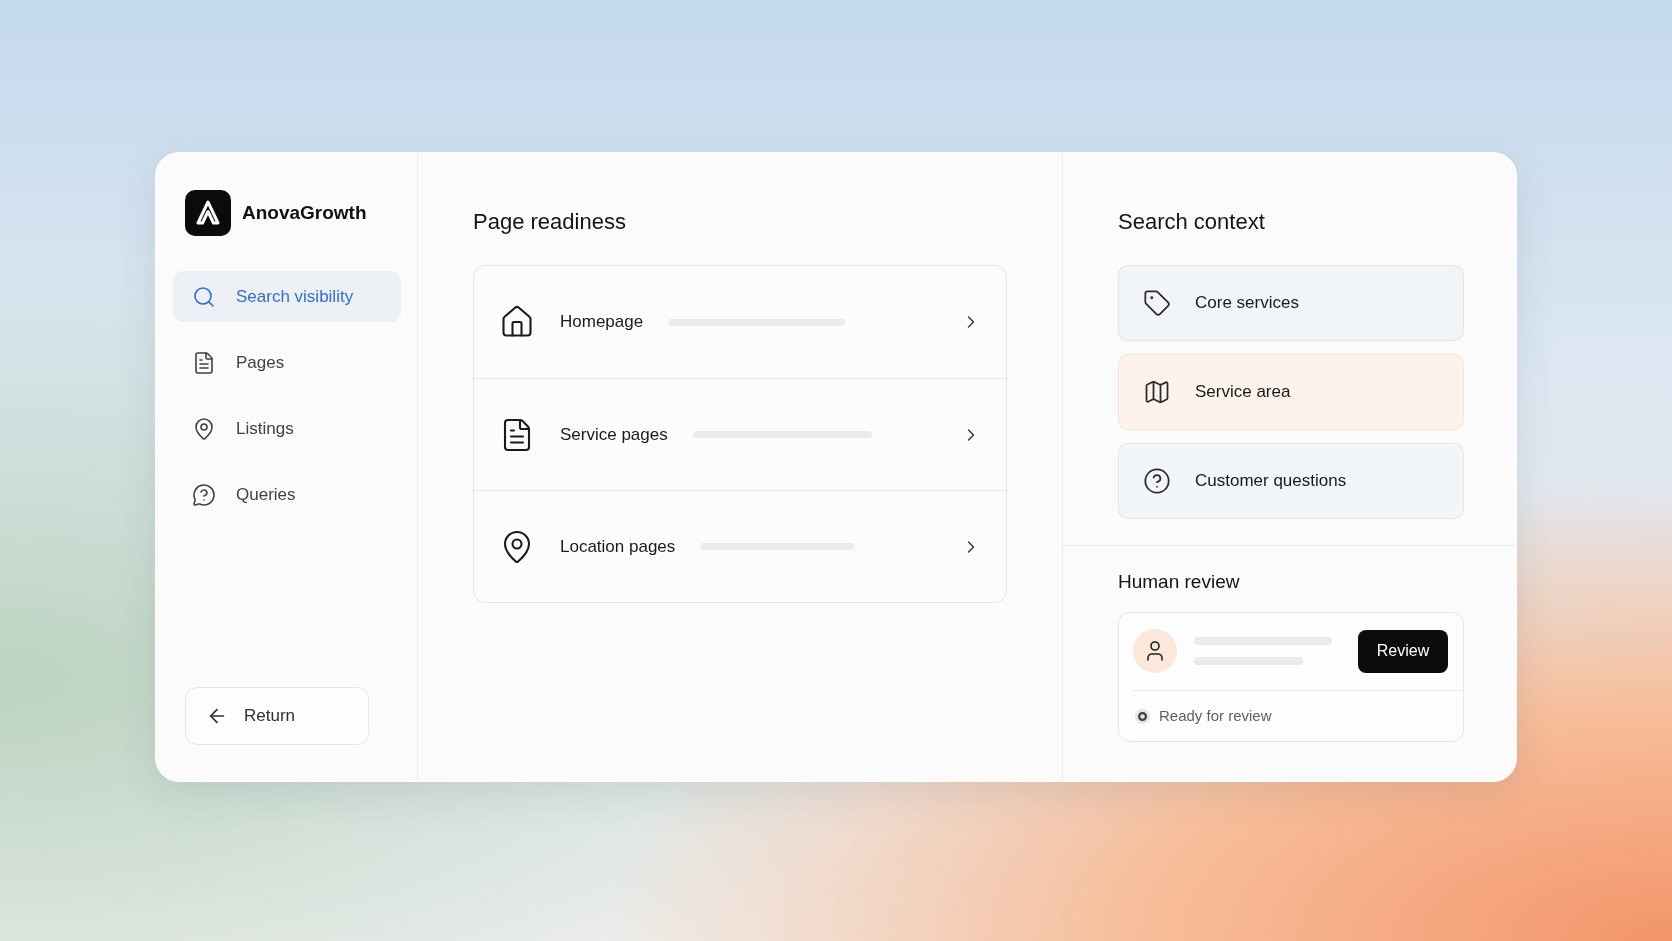 The width and height of the screenshot is (1672, 941). What do you see at coordinates (304, 213) in the screenshot?
I see `brand-name: AnovaGrowth` at bounding box center [304, 213].